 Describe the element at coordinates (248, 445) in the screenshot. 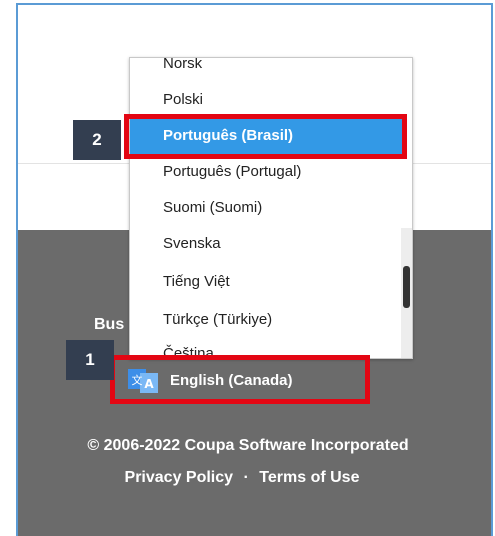

I see `copyright-text: © 2006-2022 Coupa Software Incorporated` at that location.